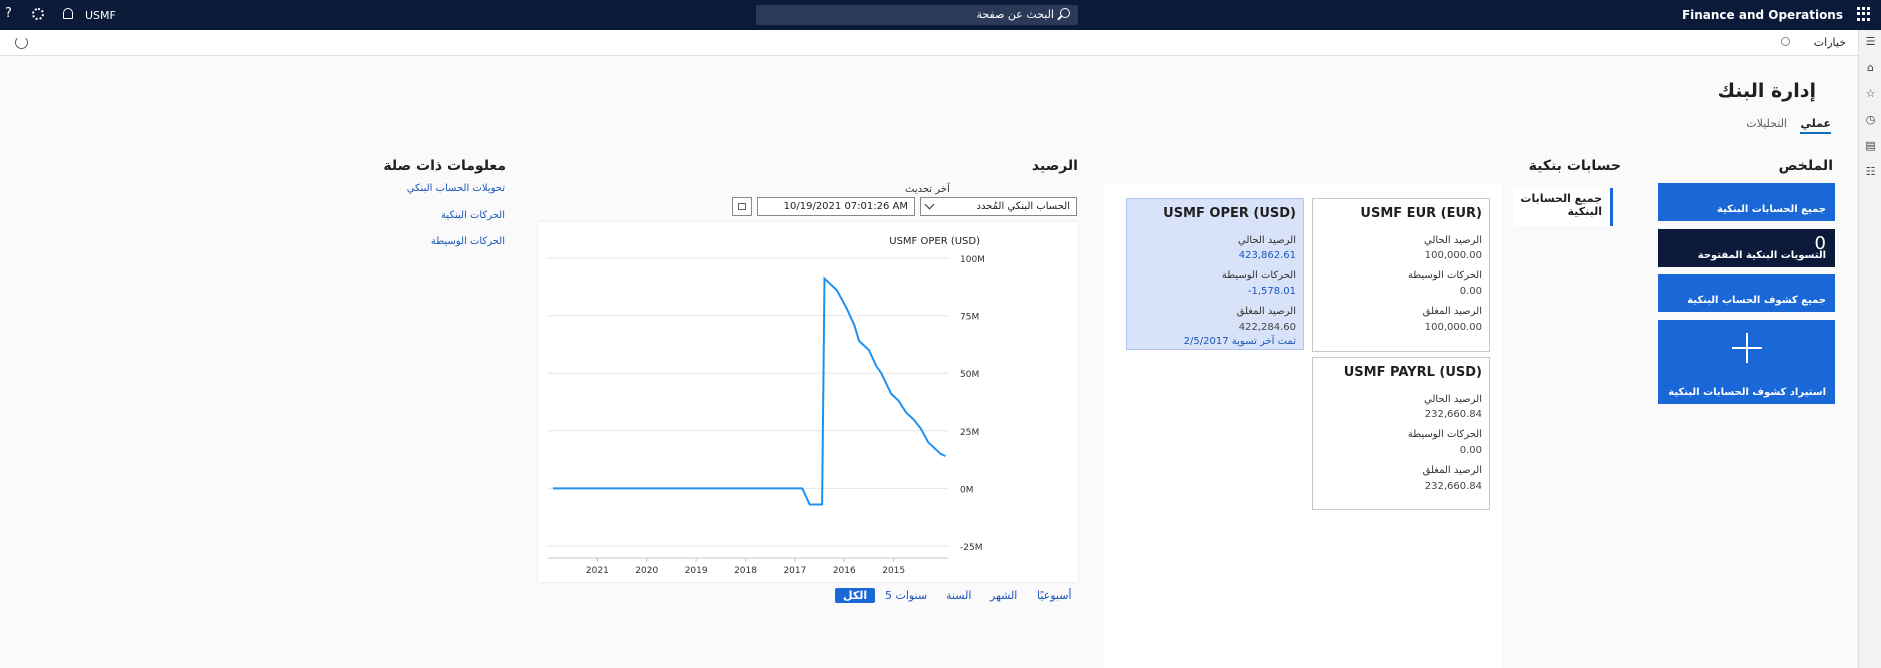 Image resolution: width=1881 pixels, height=668 pixels. I want to click on current-balance-value: 232,660.84, so click(1453, 414).